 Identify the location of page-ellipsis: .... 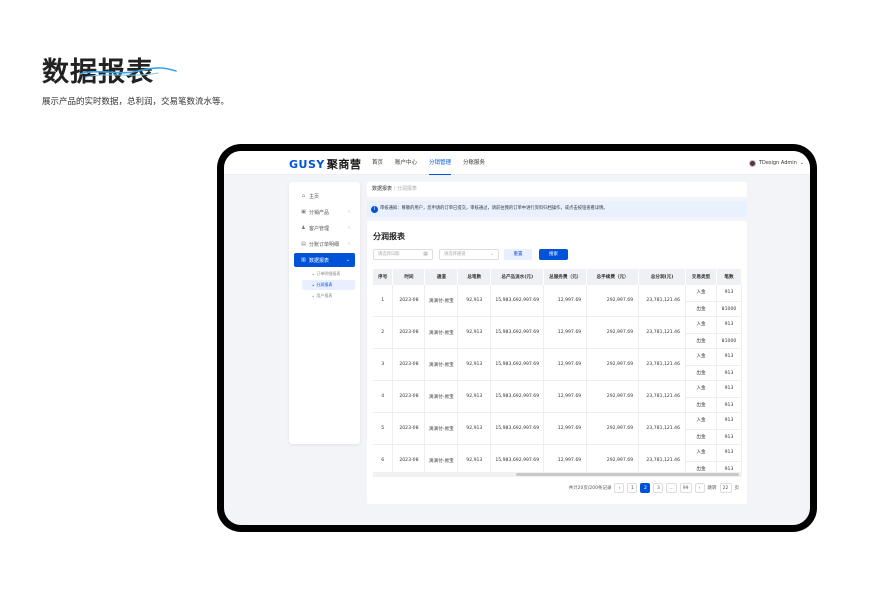
(671, 488).